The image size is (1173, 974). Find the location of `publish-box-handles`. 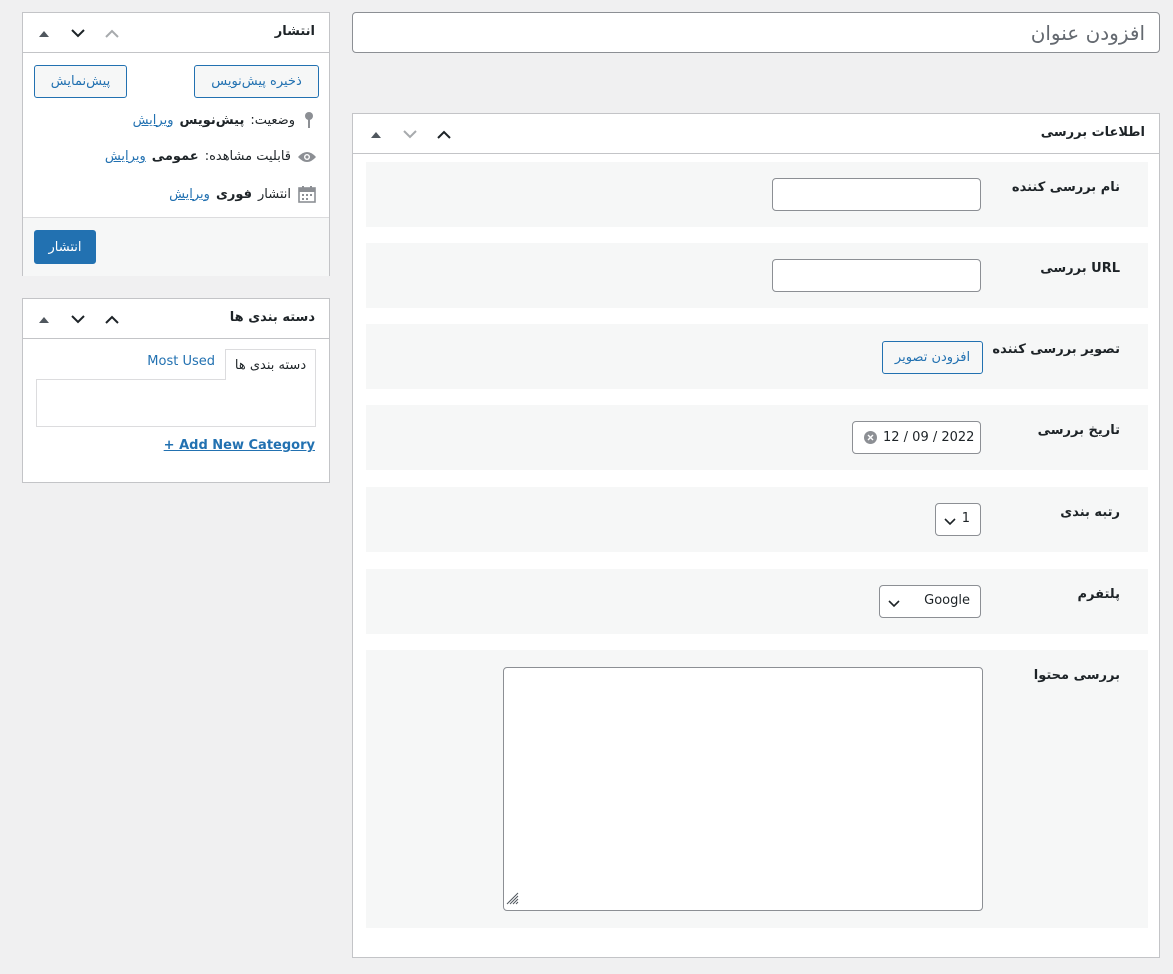

publish-box-handles is located at coordinates (78, 33).